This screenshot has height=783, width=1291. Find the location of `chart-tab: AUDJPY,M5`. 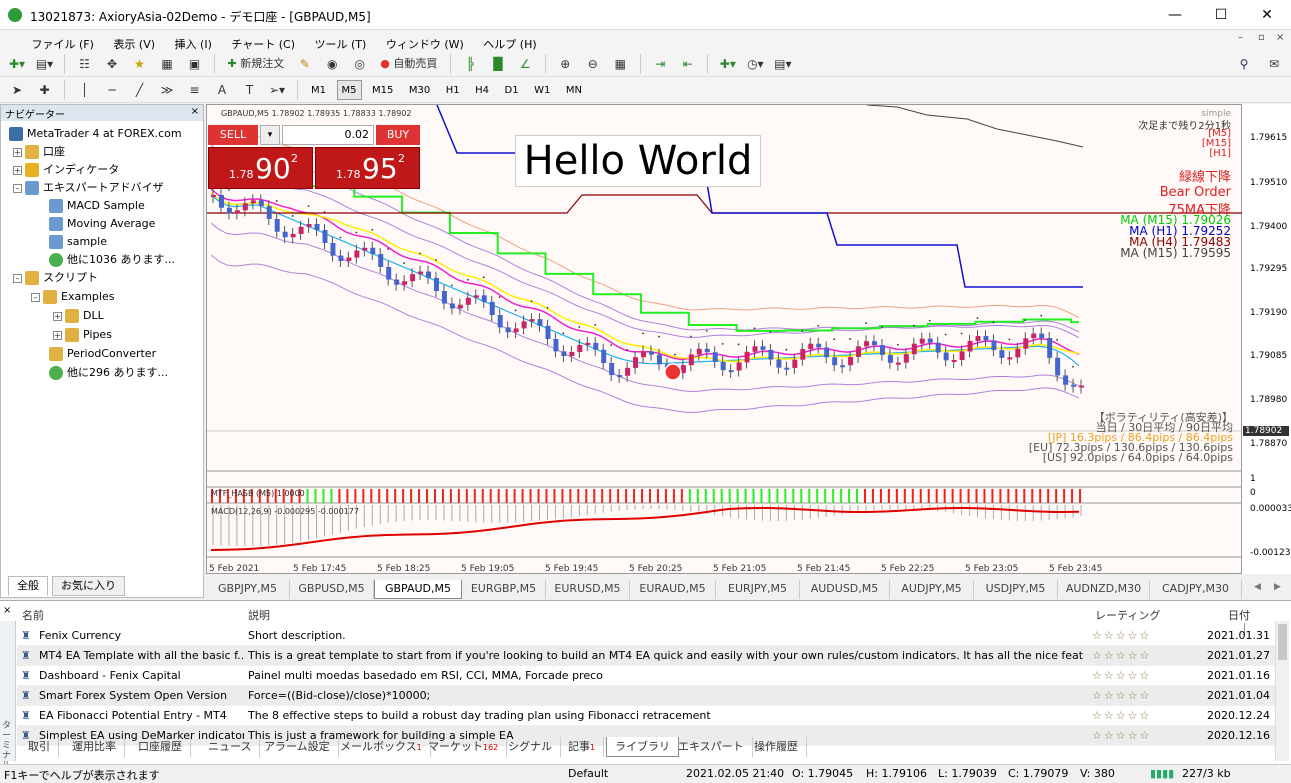

chart-tab: AUDJPY,M5 is located at coordinates (932, 589).